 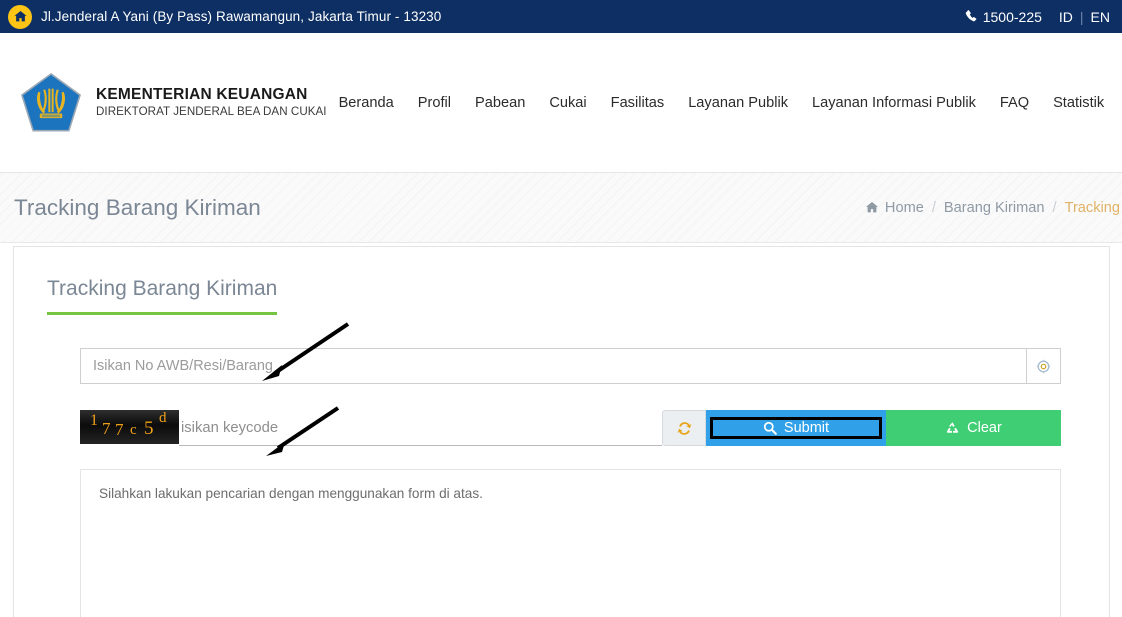 What do you see at coordinates (162, 296) in the screenshot?
I see `card-title: Tracking Barang Kiriman` at bounding box center [162, 296].